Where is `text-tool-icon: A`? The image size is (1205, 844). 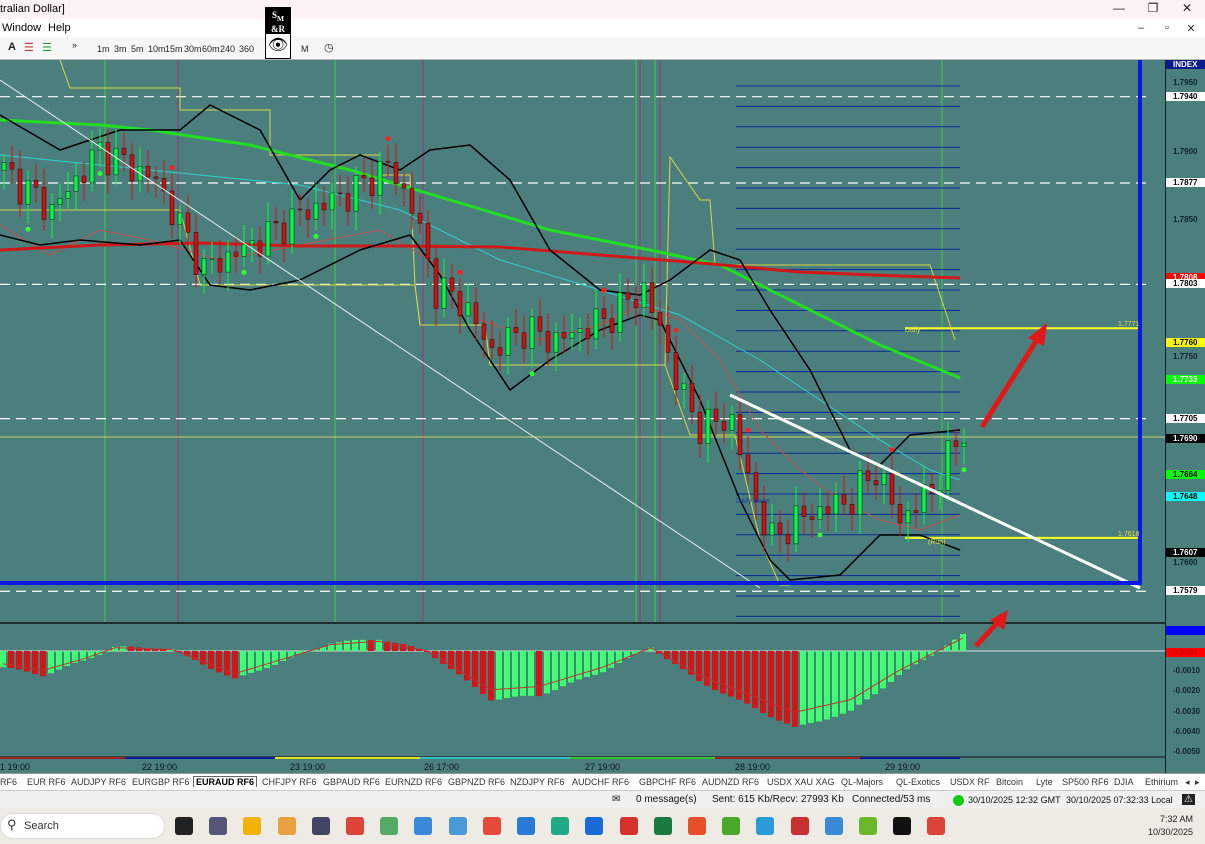 text-tool-icon: A is located at coordinates (12, 47).